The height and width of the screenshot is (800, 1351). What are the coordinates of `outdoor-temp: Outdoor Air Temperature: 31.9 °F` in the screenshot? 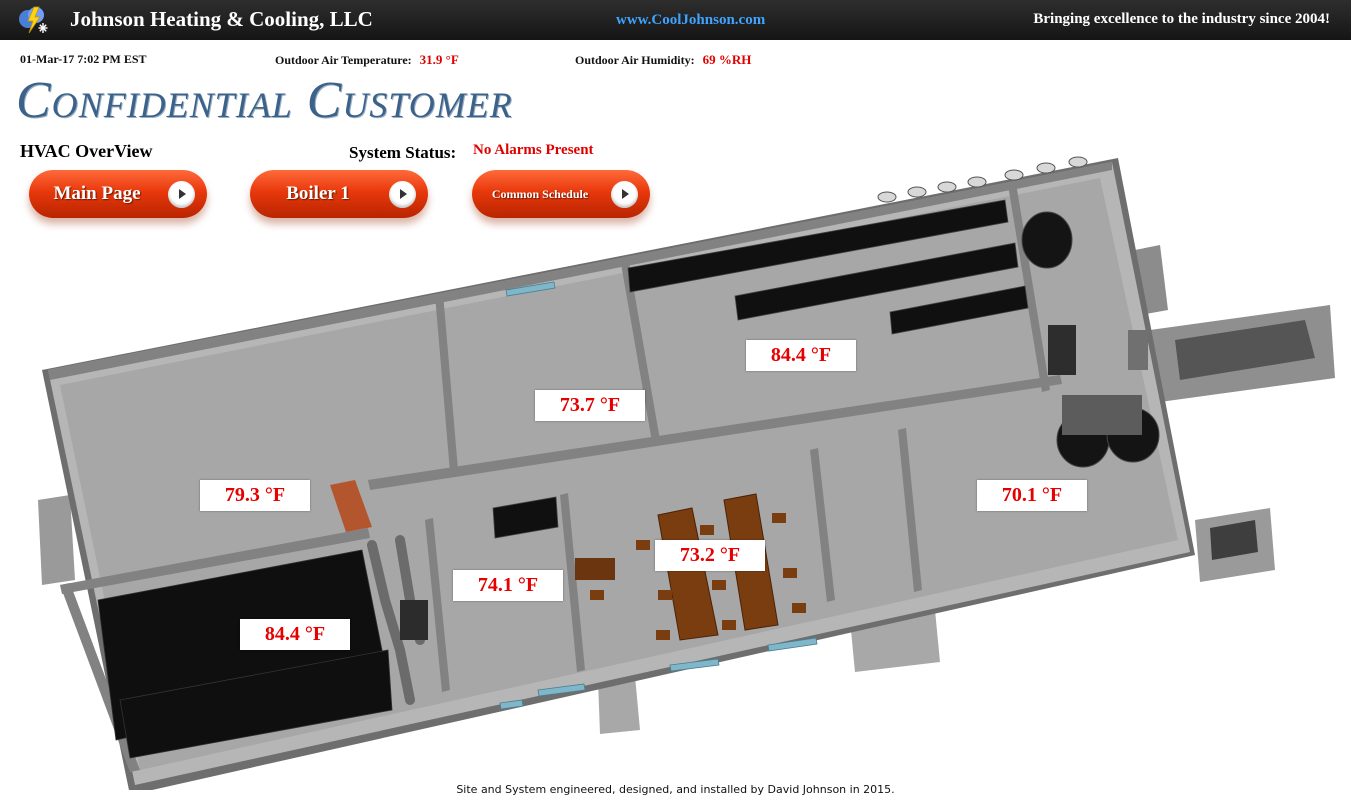 It's located at (367, 60).